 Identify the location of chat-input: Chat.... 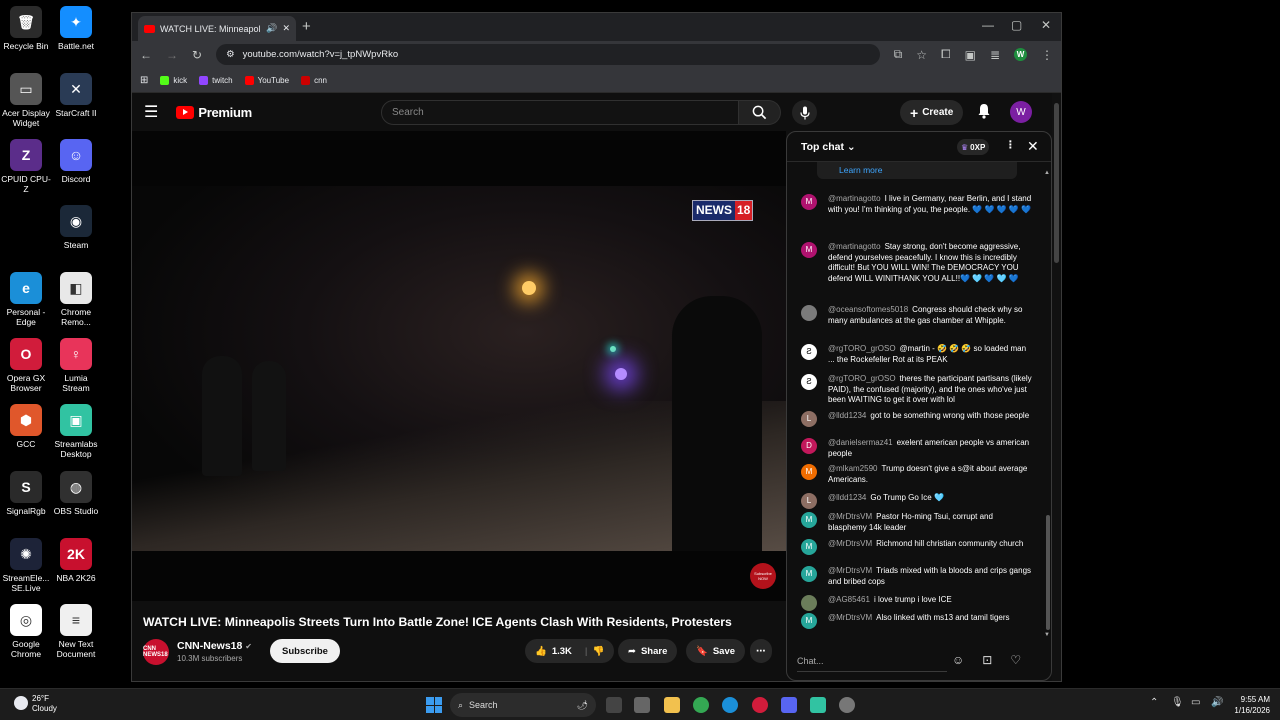
(872, 661).